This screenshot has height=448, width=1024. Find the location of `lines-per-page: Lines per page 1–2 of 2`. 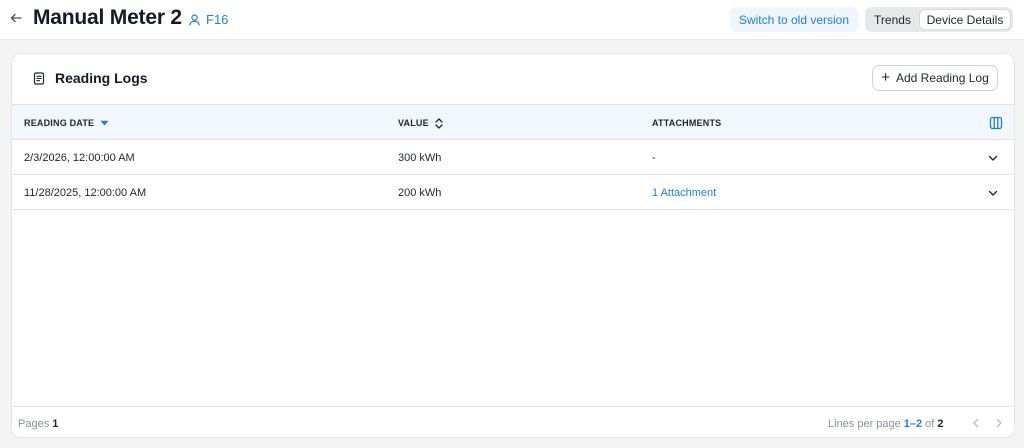

lines-per-page: Lines per page 1–2 of 2 is located at coordinates (886, 422).